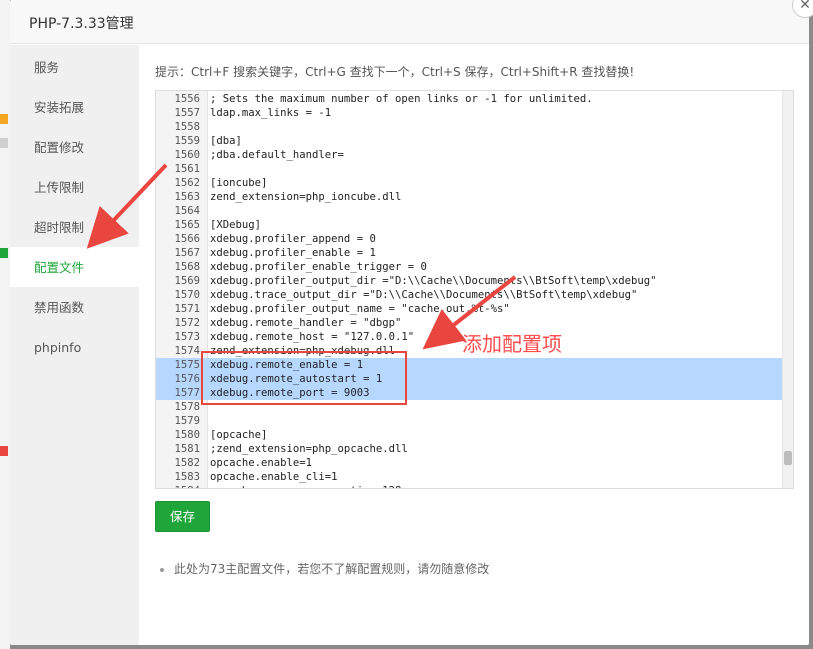 Image resolution: width=813 pixels, height=649 pixels. What do you see at coordinates (74, 227) in the screenshot?
I see `sidebar-item: 超时限制` at bounding box center [74, 227].